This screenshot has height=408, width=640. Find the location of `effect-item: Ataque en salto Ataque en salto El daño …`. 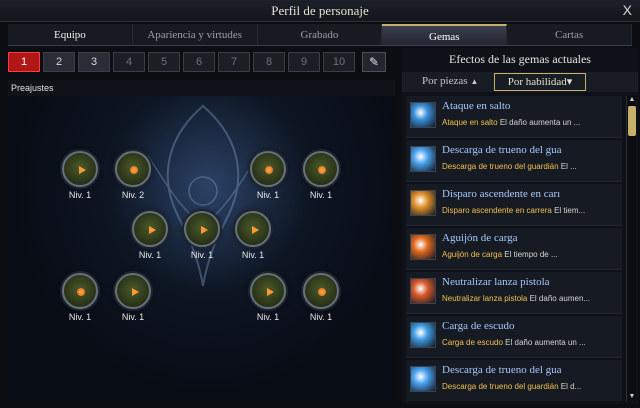

effect-item: Ataque en salto Ataque en salto El daño … is located at coordinates (514, 117).